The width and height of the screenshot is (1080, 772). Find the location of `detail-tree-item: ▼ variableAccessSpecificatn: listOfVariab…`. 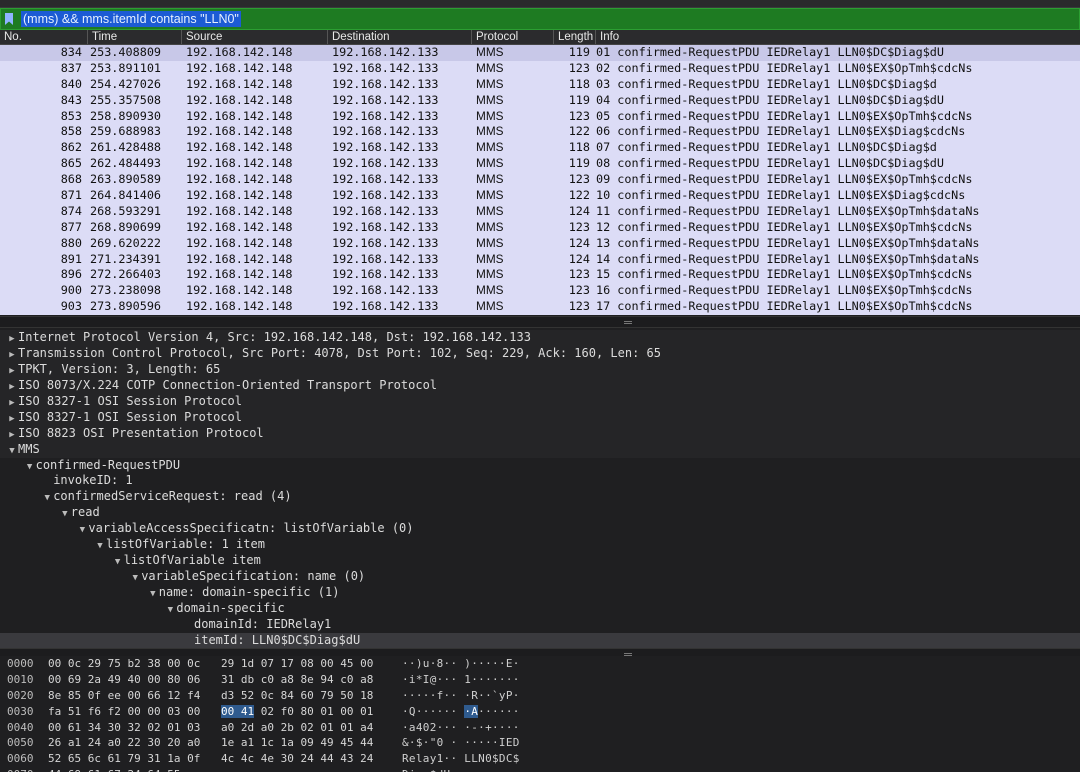

detail-tree-item: ▼ variableAccessSpecificatn: listOfVariab… is located at coordinates (540, 529).